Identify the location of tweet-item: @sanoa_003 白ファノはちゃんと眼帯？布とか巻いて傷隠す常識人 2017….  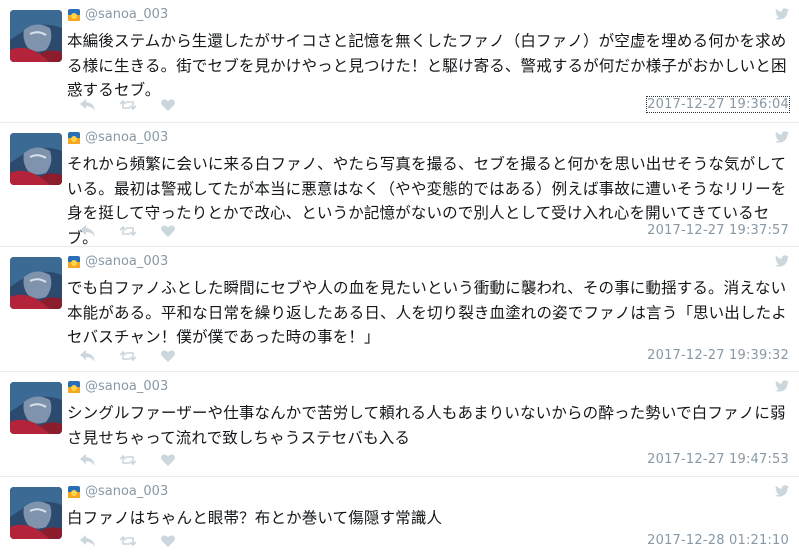
(399, 516).